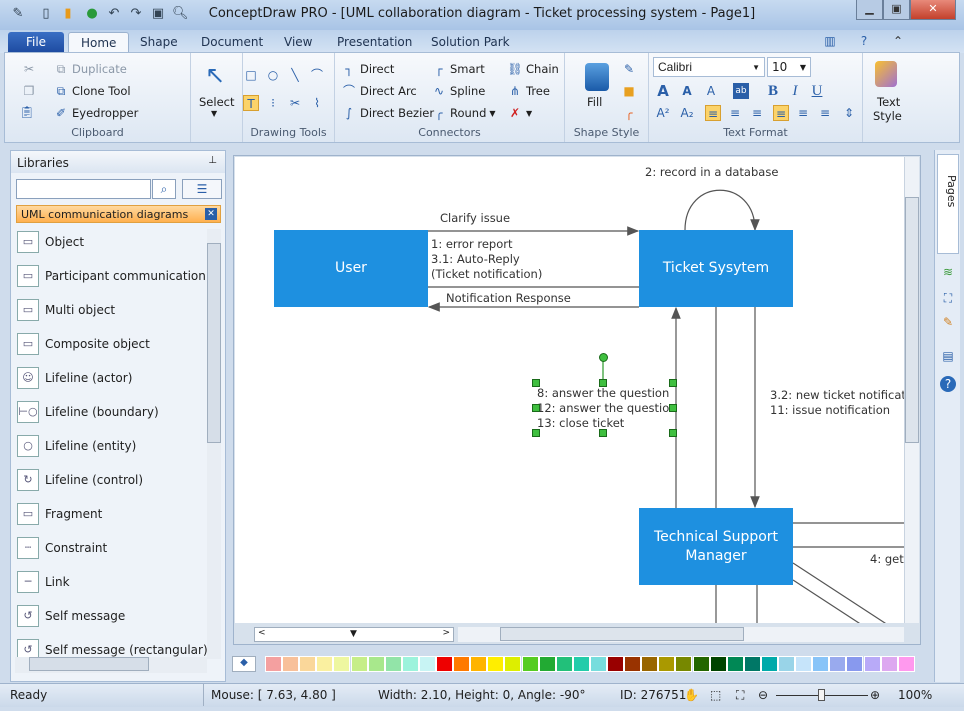 The width and height of the screenshot is (964, 711). What do you see at coordinates (317, 103) in the screenshot?
I see `freehand-icon: ⌇` at bounding box center [317, 103].